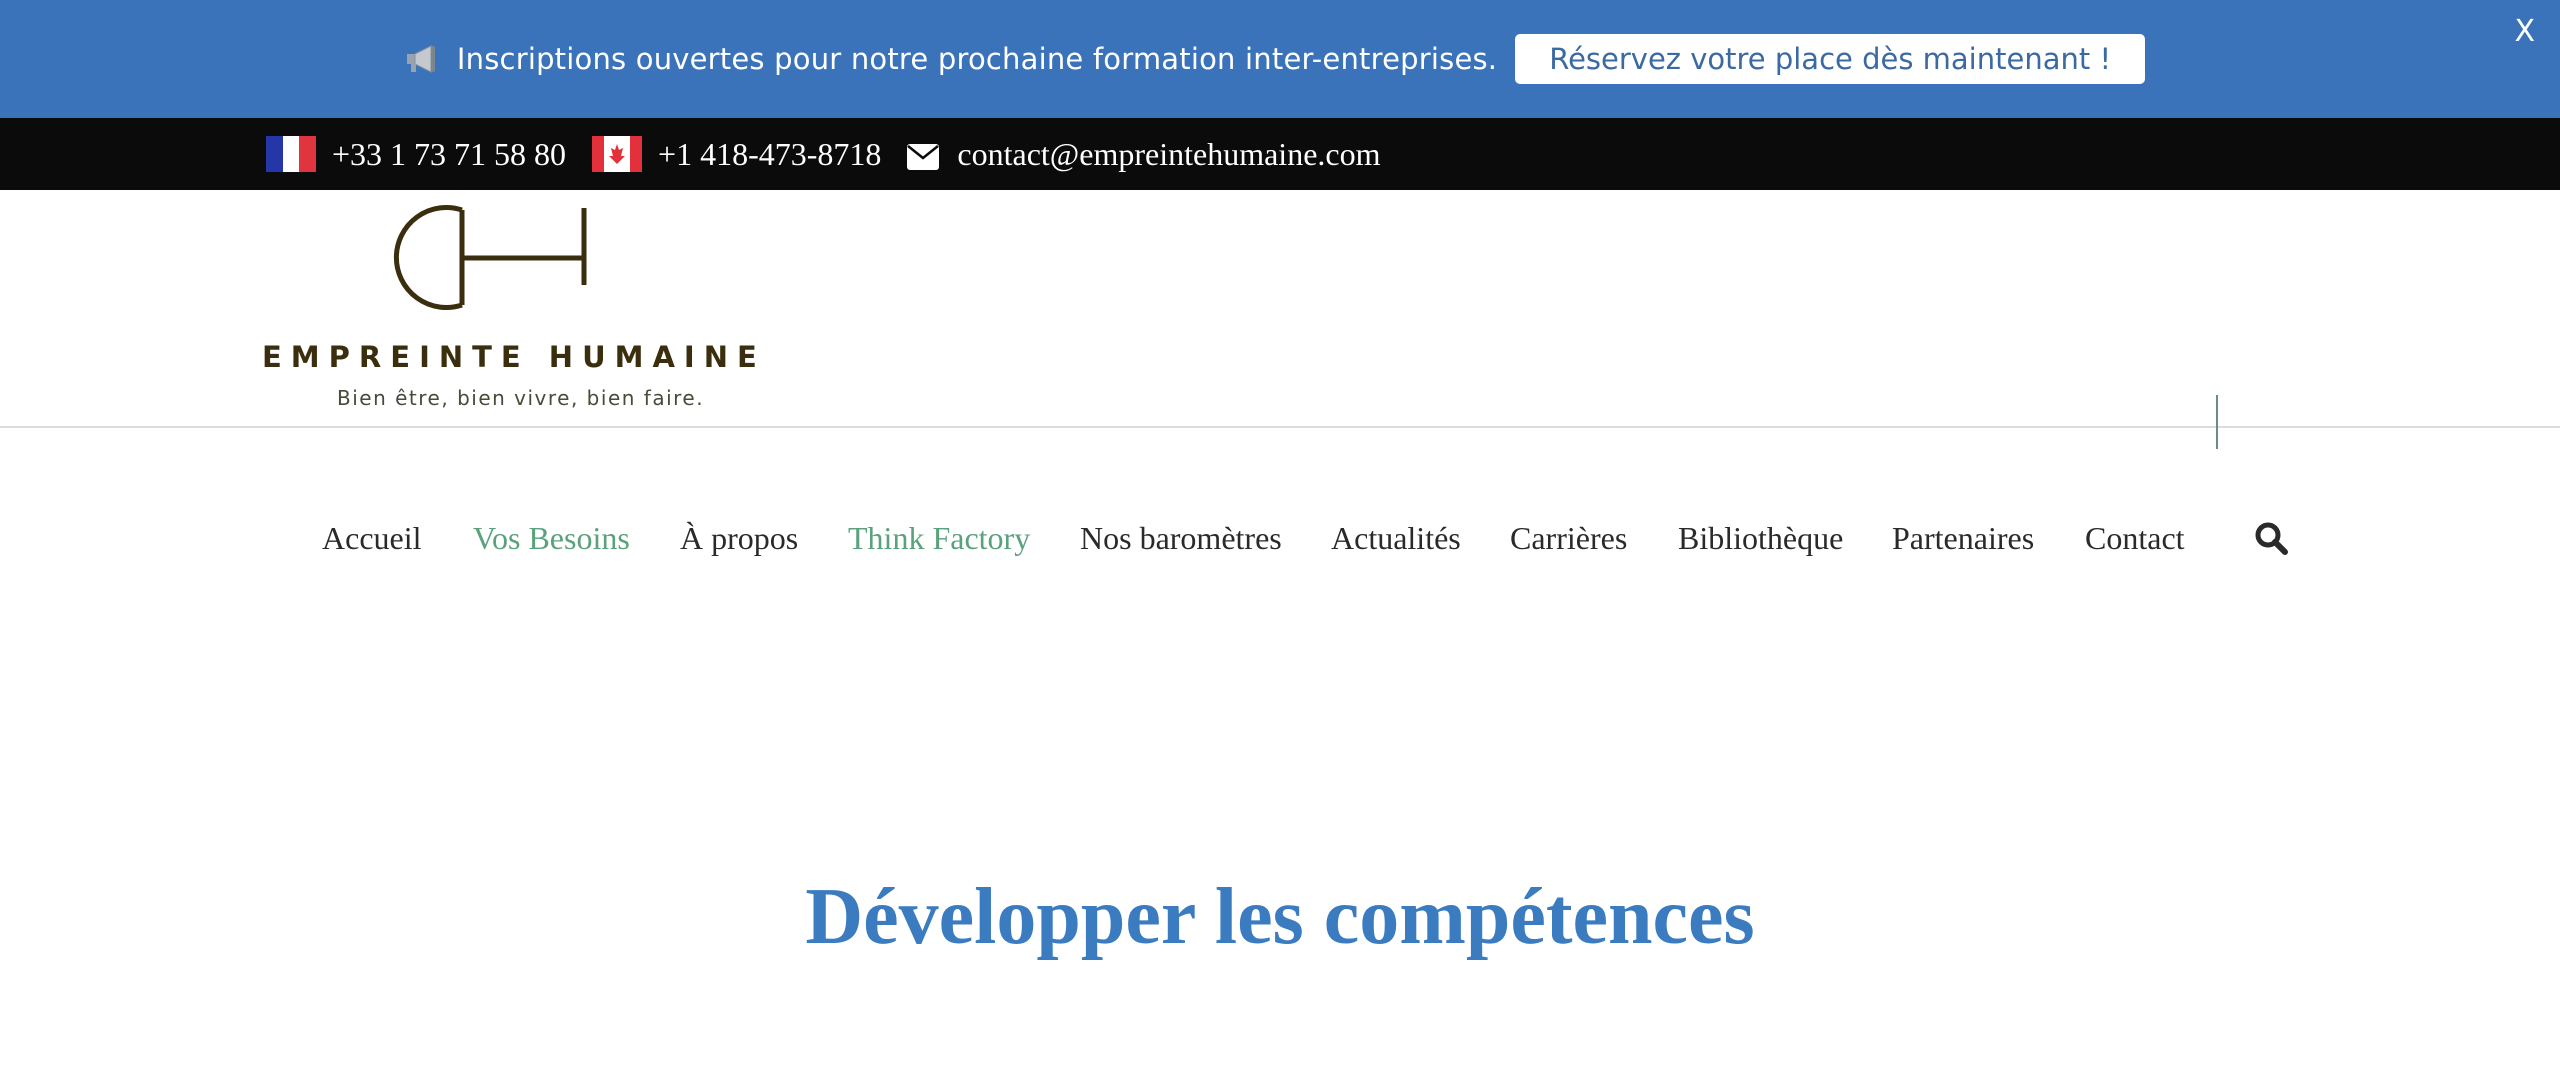 The width and height of the screenshot is (2560, 1067). What do you see at coordinates (514, 357) in the screenshot?
I see `brand-name: EMPREINTE HUMAINE` at bounding box center [514, 357].